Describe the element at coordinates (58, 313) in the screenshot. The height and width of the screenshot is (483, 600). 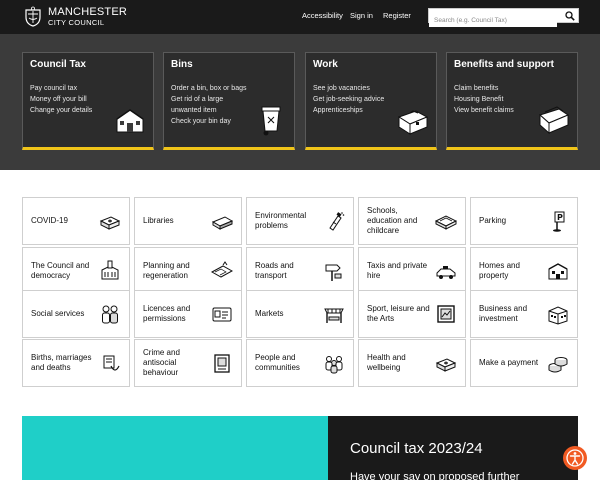
I see `tile-label: Social services` at that location.